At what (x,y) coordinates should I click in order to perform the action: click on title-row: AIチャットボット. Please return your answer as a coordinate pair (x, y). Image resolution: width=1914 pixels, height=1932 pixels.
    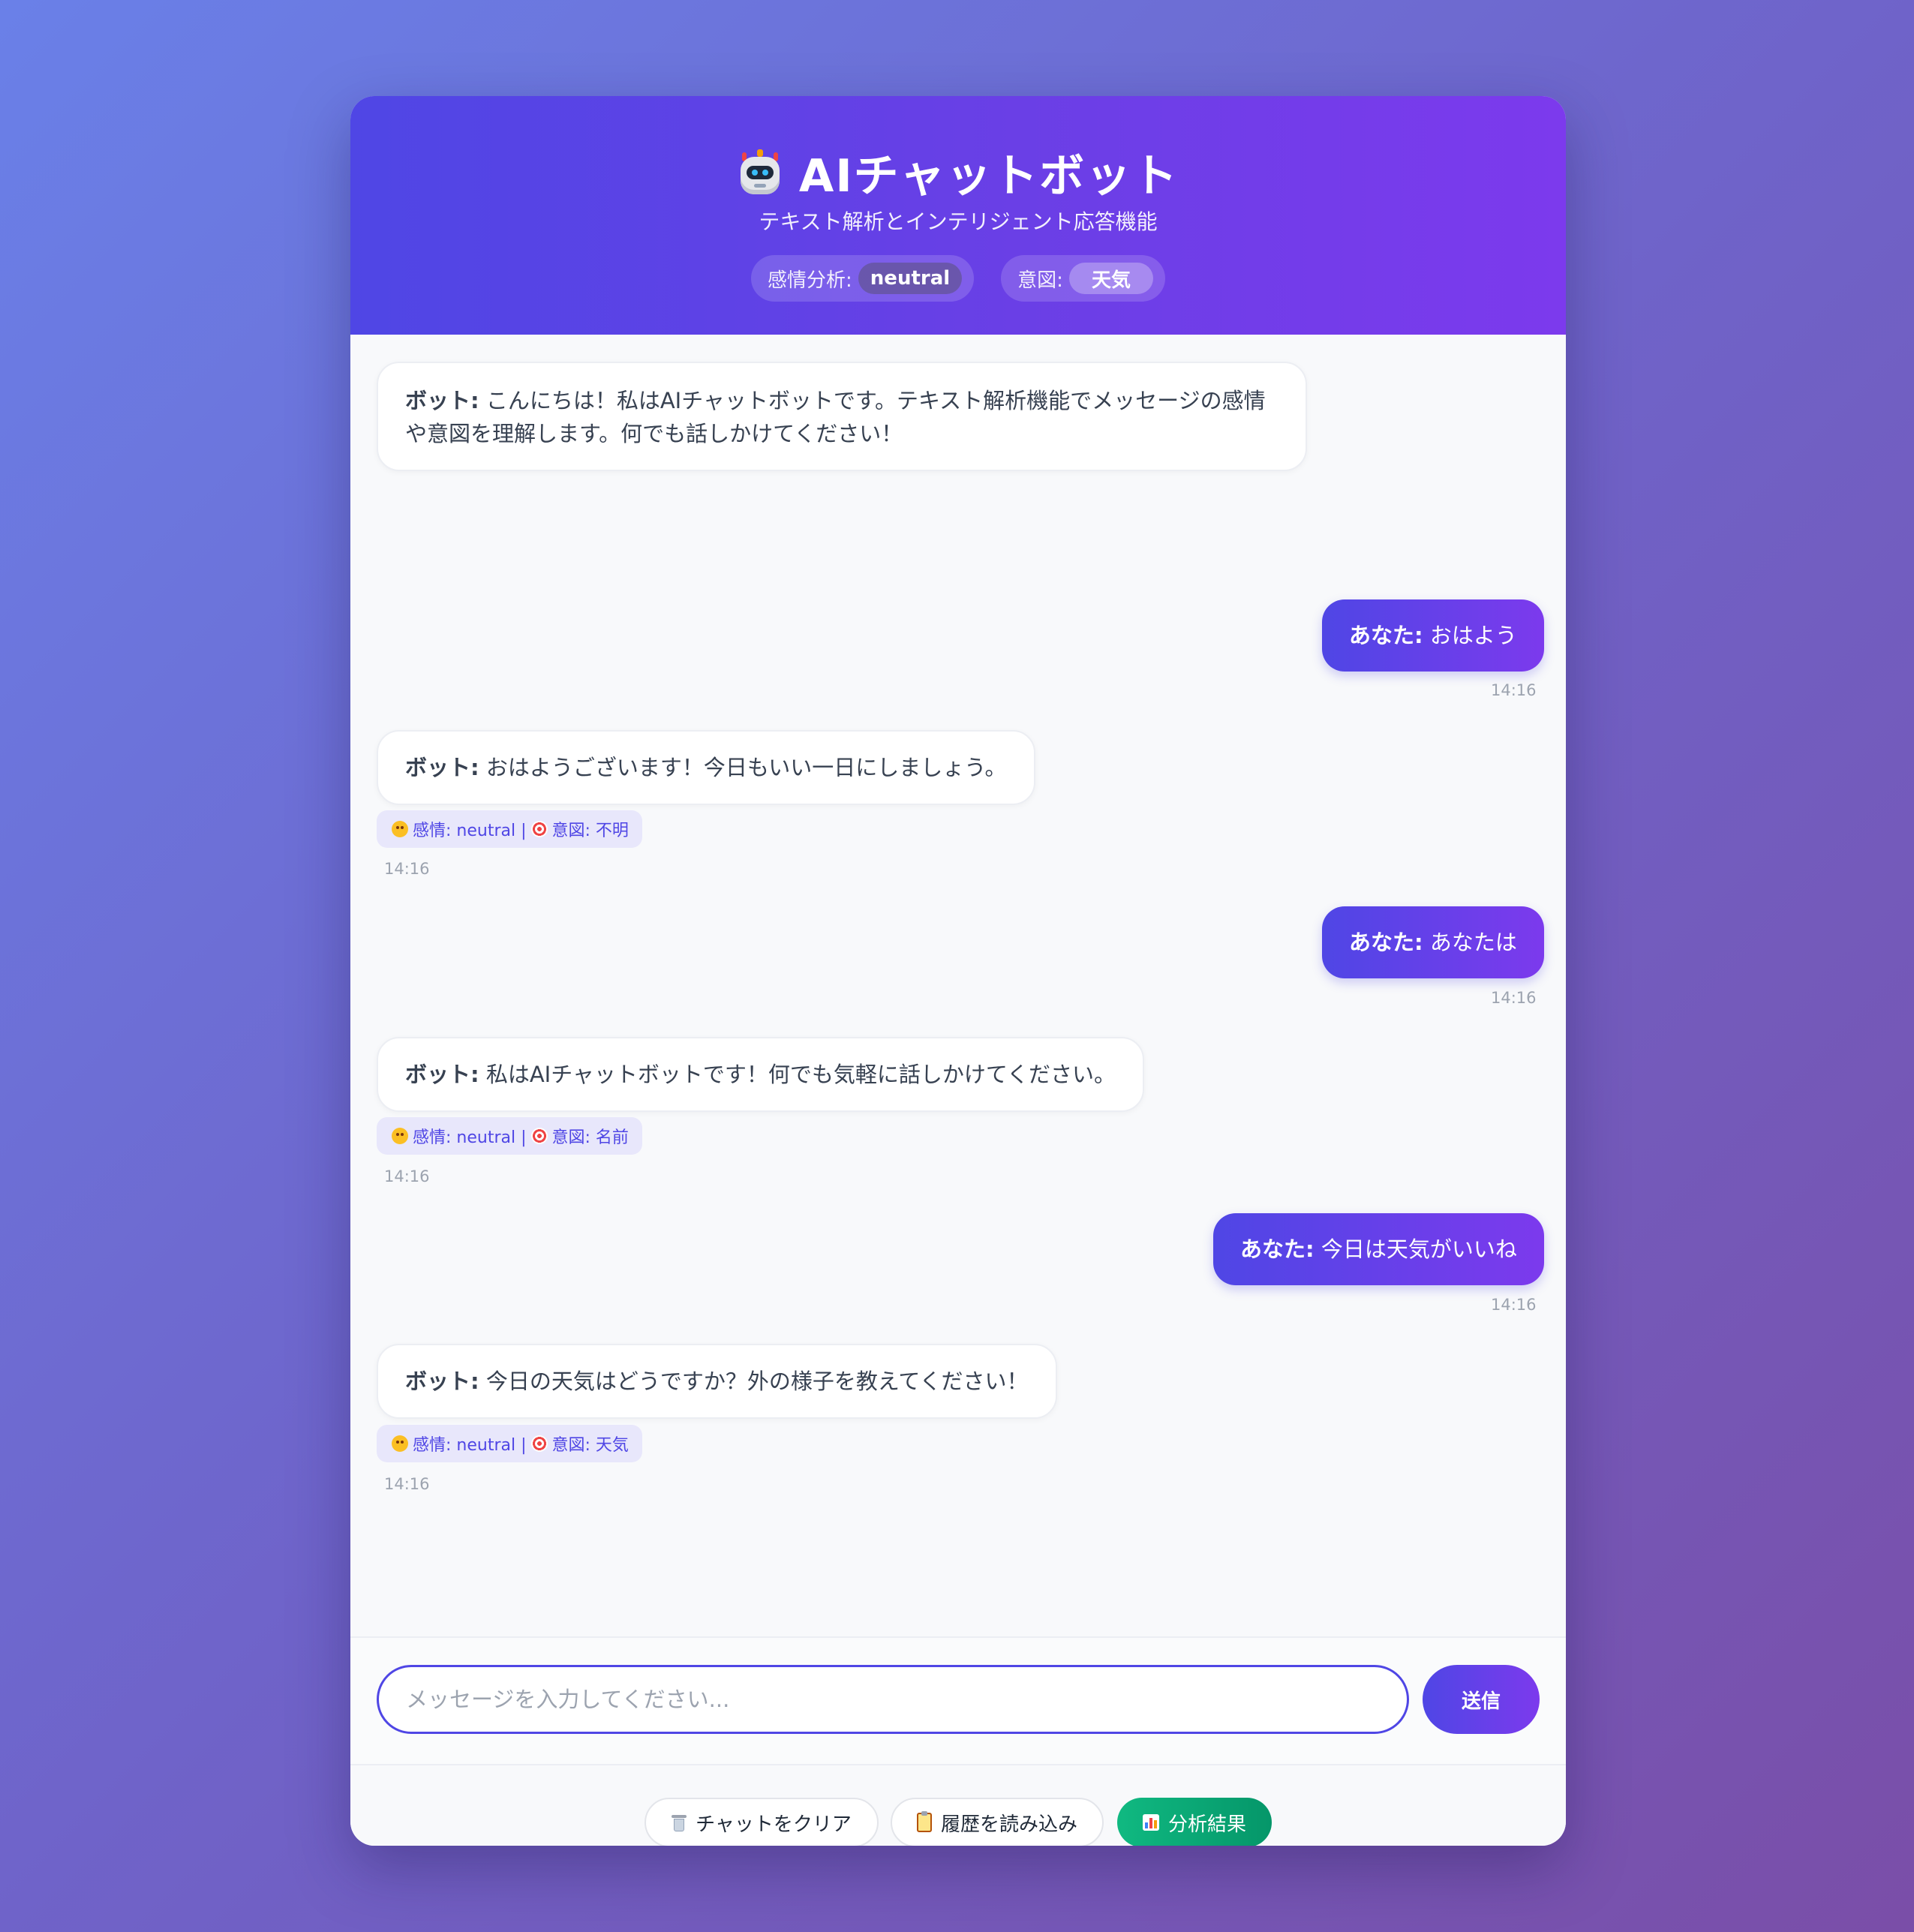
    Looking at the image, I should click on (958, 173).